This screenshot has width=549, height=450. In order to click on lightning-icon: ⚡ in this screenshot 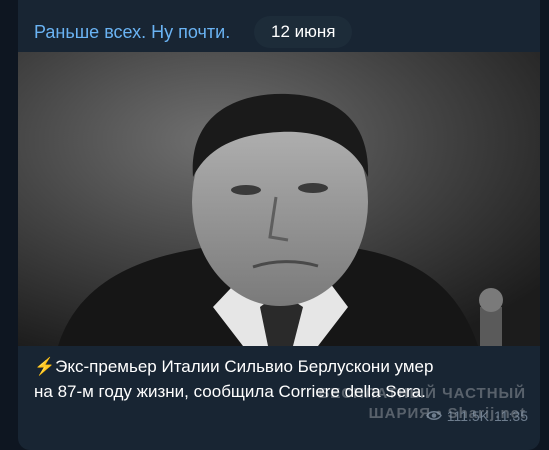, I will do `click(45, 366)`.